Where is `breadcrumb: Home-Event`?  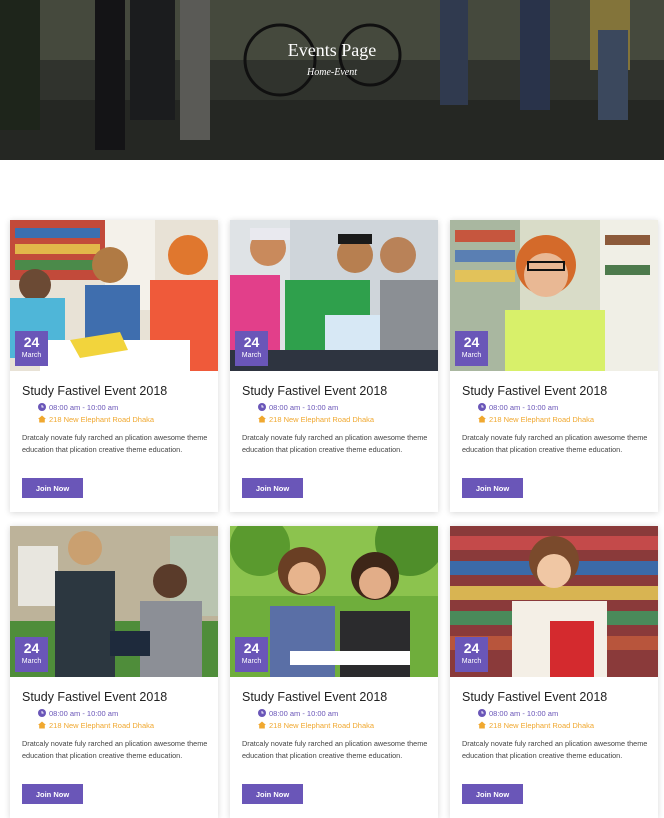 breadcrumb: Home-Event is located at coordinates (332, 72).